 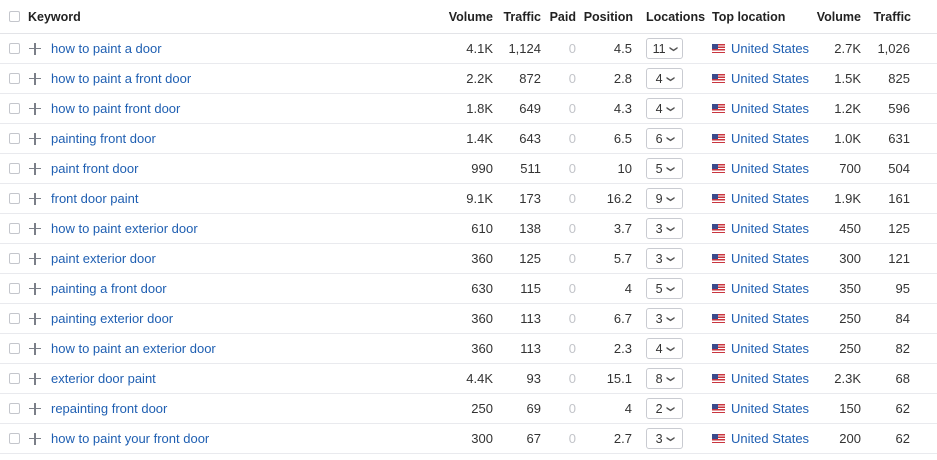 I want to click on header-paid: Paid, so click(x=563, y=16).